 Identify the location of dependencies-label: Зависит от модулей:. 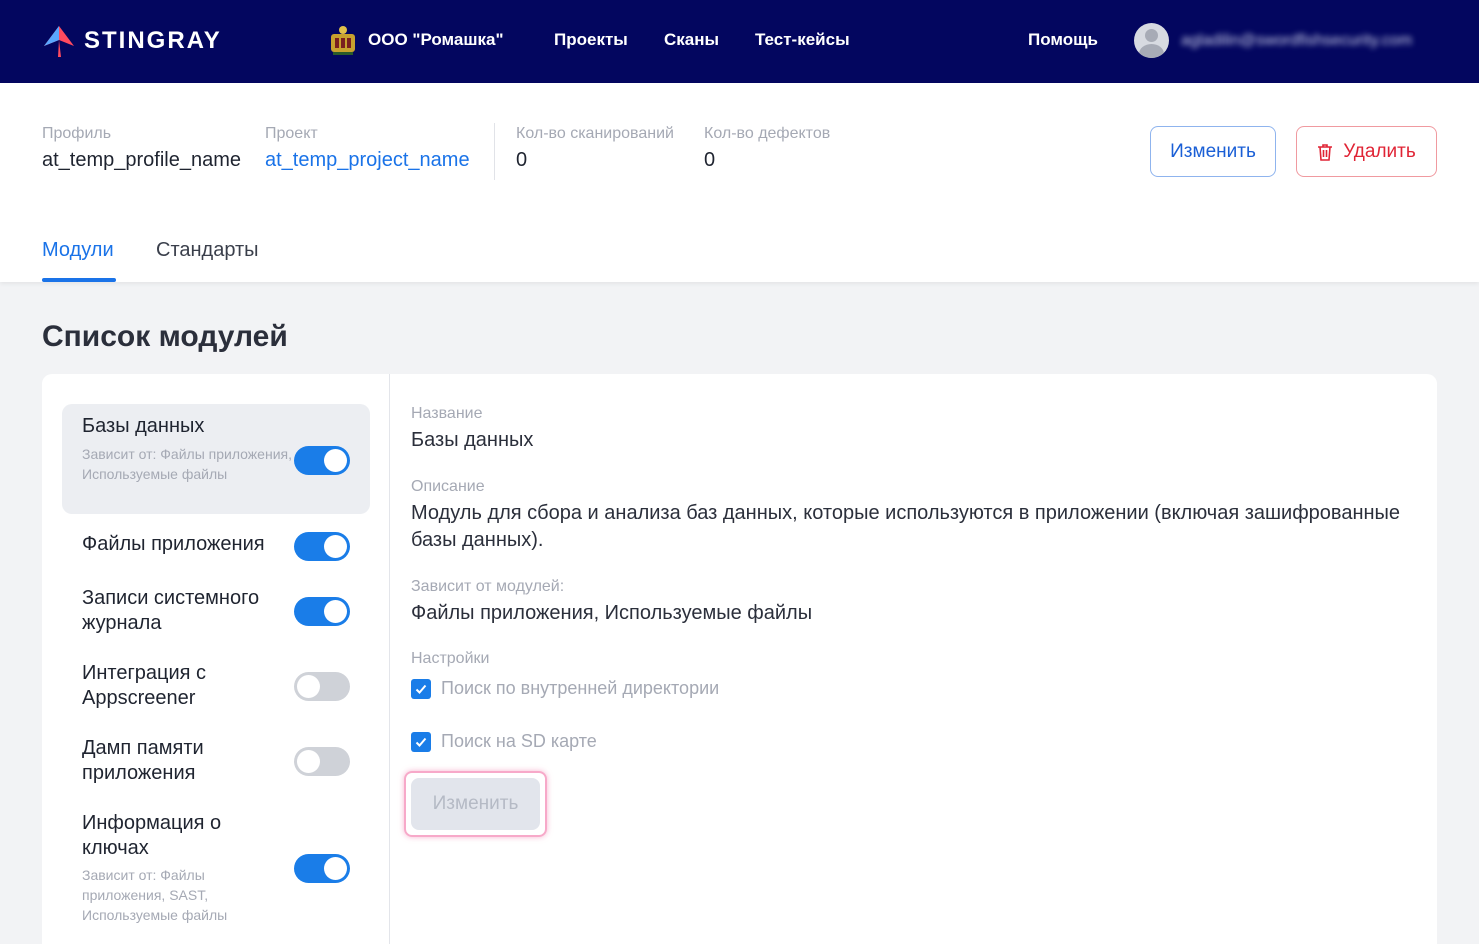
(488, 586).